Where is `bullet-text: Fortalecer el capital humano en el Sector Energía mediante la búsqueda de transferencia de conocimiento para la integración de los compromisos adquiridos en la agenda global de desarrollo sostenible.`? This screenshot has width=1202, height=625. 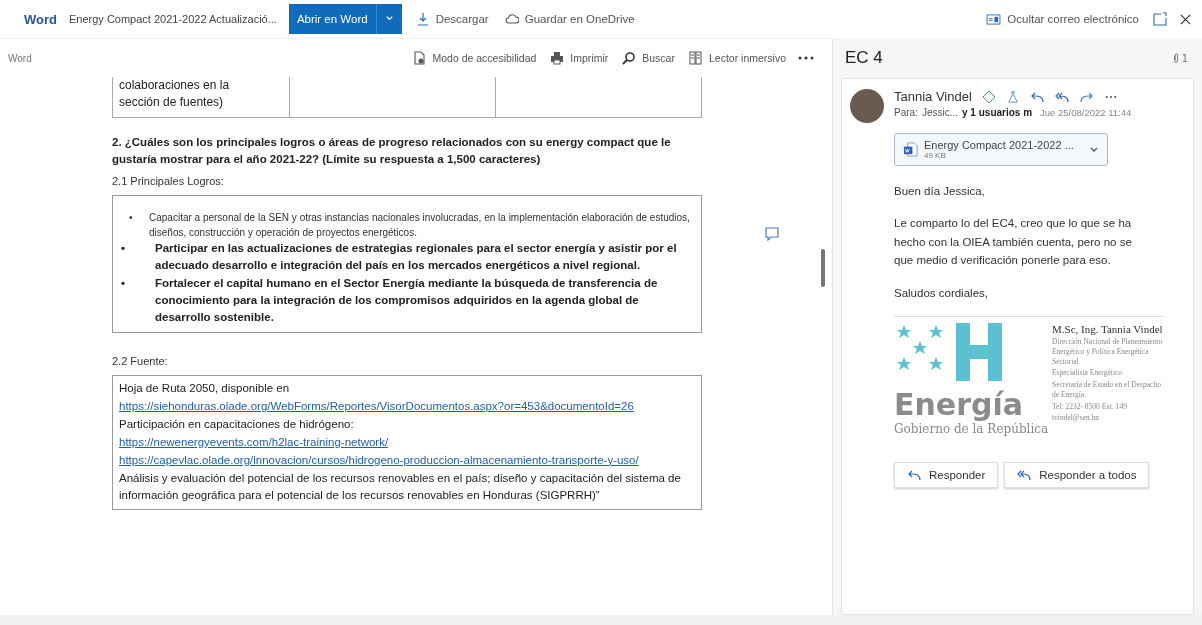
bullet-text: Fortalecer el capital humano en el Sector Energía mediante la búsqueda de transferencia de conocimiento para la integración de los compromisos adquiridos en la agenda global de desarrollo sostenible. is located at coordinates (407, 300).